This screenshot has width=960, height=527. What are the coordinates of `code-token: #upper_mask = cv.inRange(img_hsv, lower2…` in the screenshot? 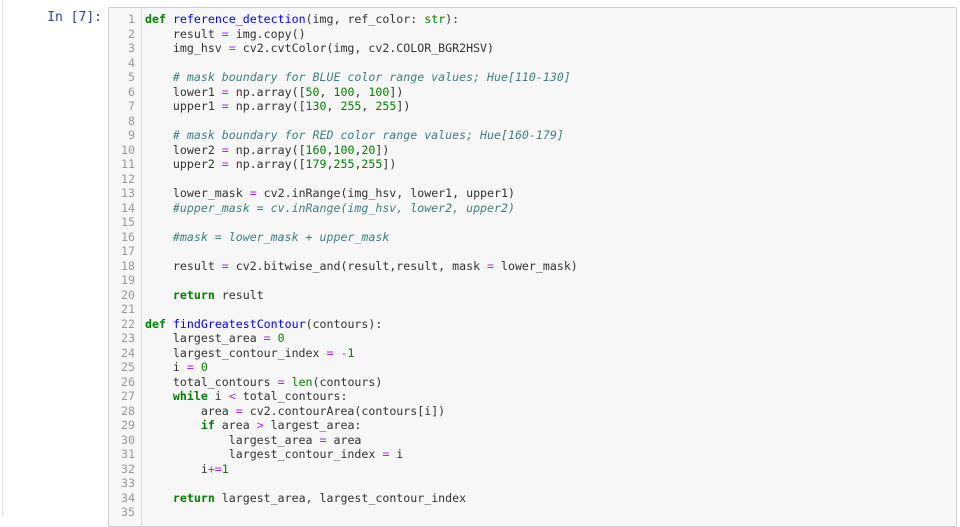 It's located at (343, 207).